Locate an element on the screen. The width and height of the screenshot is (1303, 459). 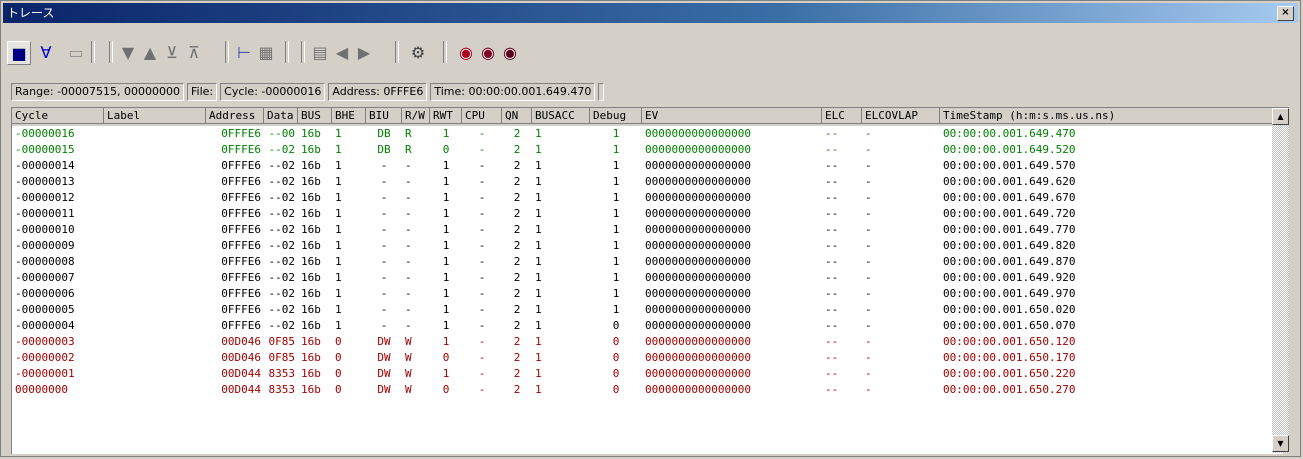
cell-biu: DB is located at coordinates (384, 149).